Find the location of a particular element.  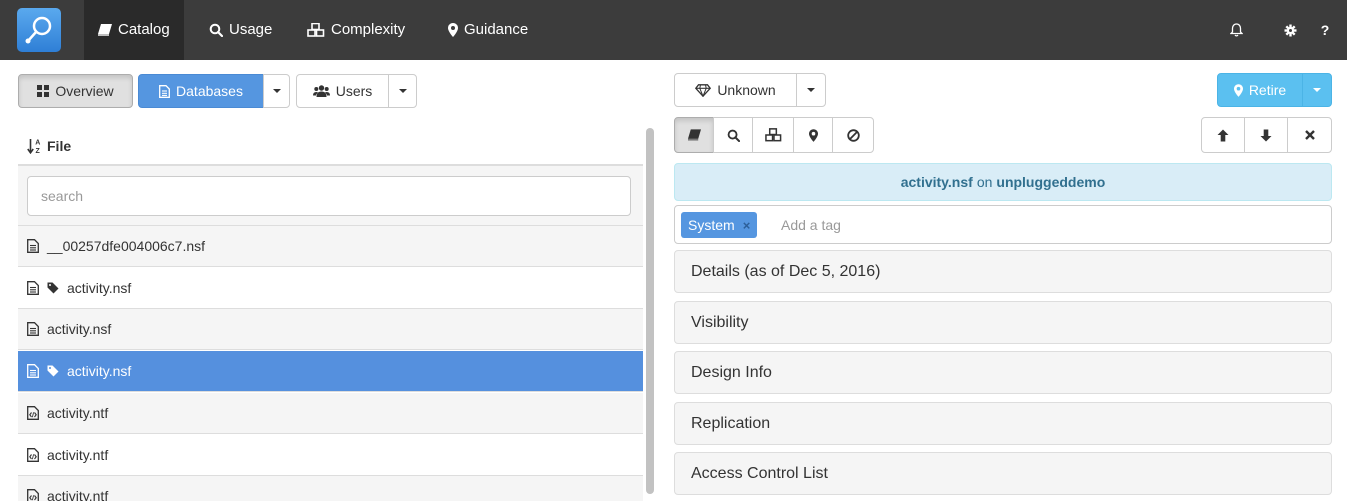

nav-guidance: Guidance is located at coordinates (488, 30).